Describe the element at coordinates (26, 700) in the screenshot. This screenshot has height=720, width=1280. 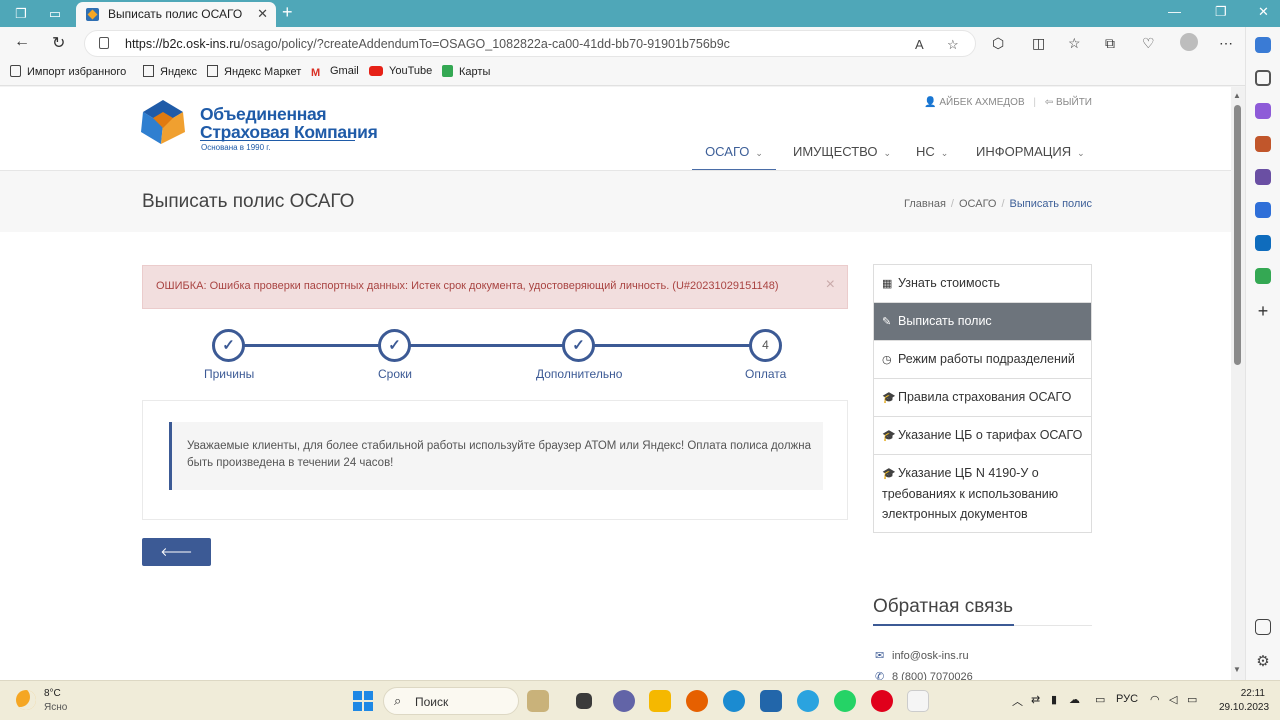
I see `moon-icon` at that location.